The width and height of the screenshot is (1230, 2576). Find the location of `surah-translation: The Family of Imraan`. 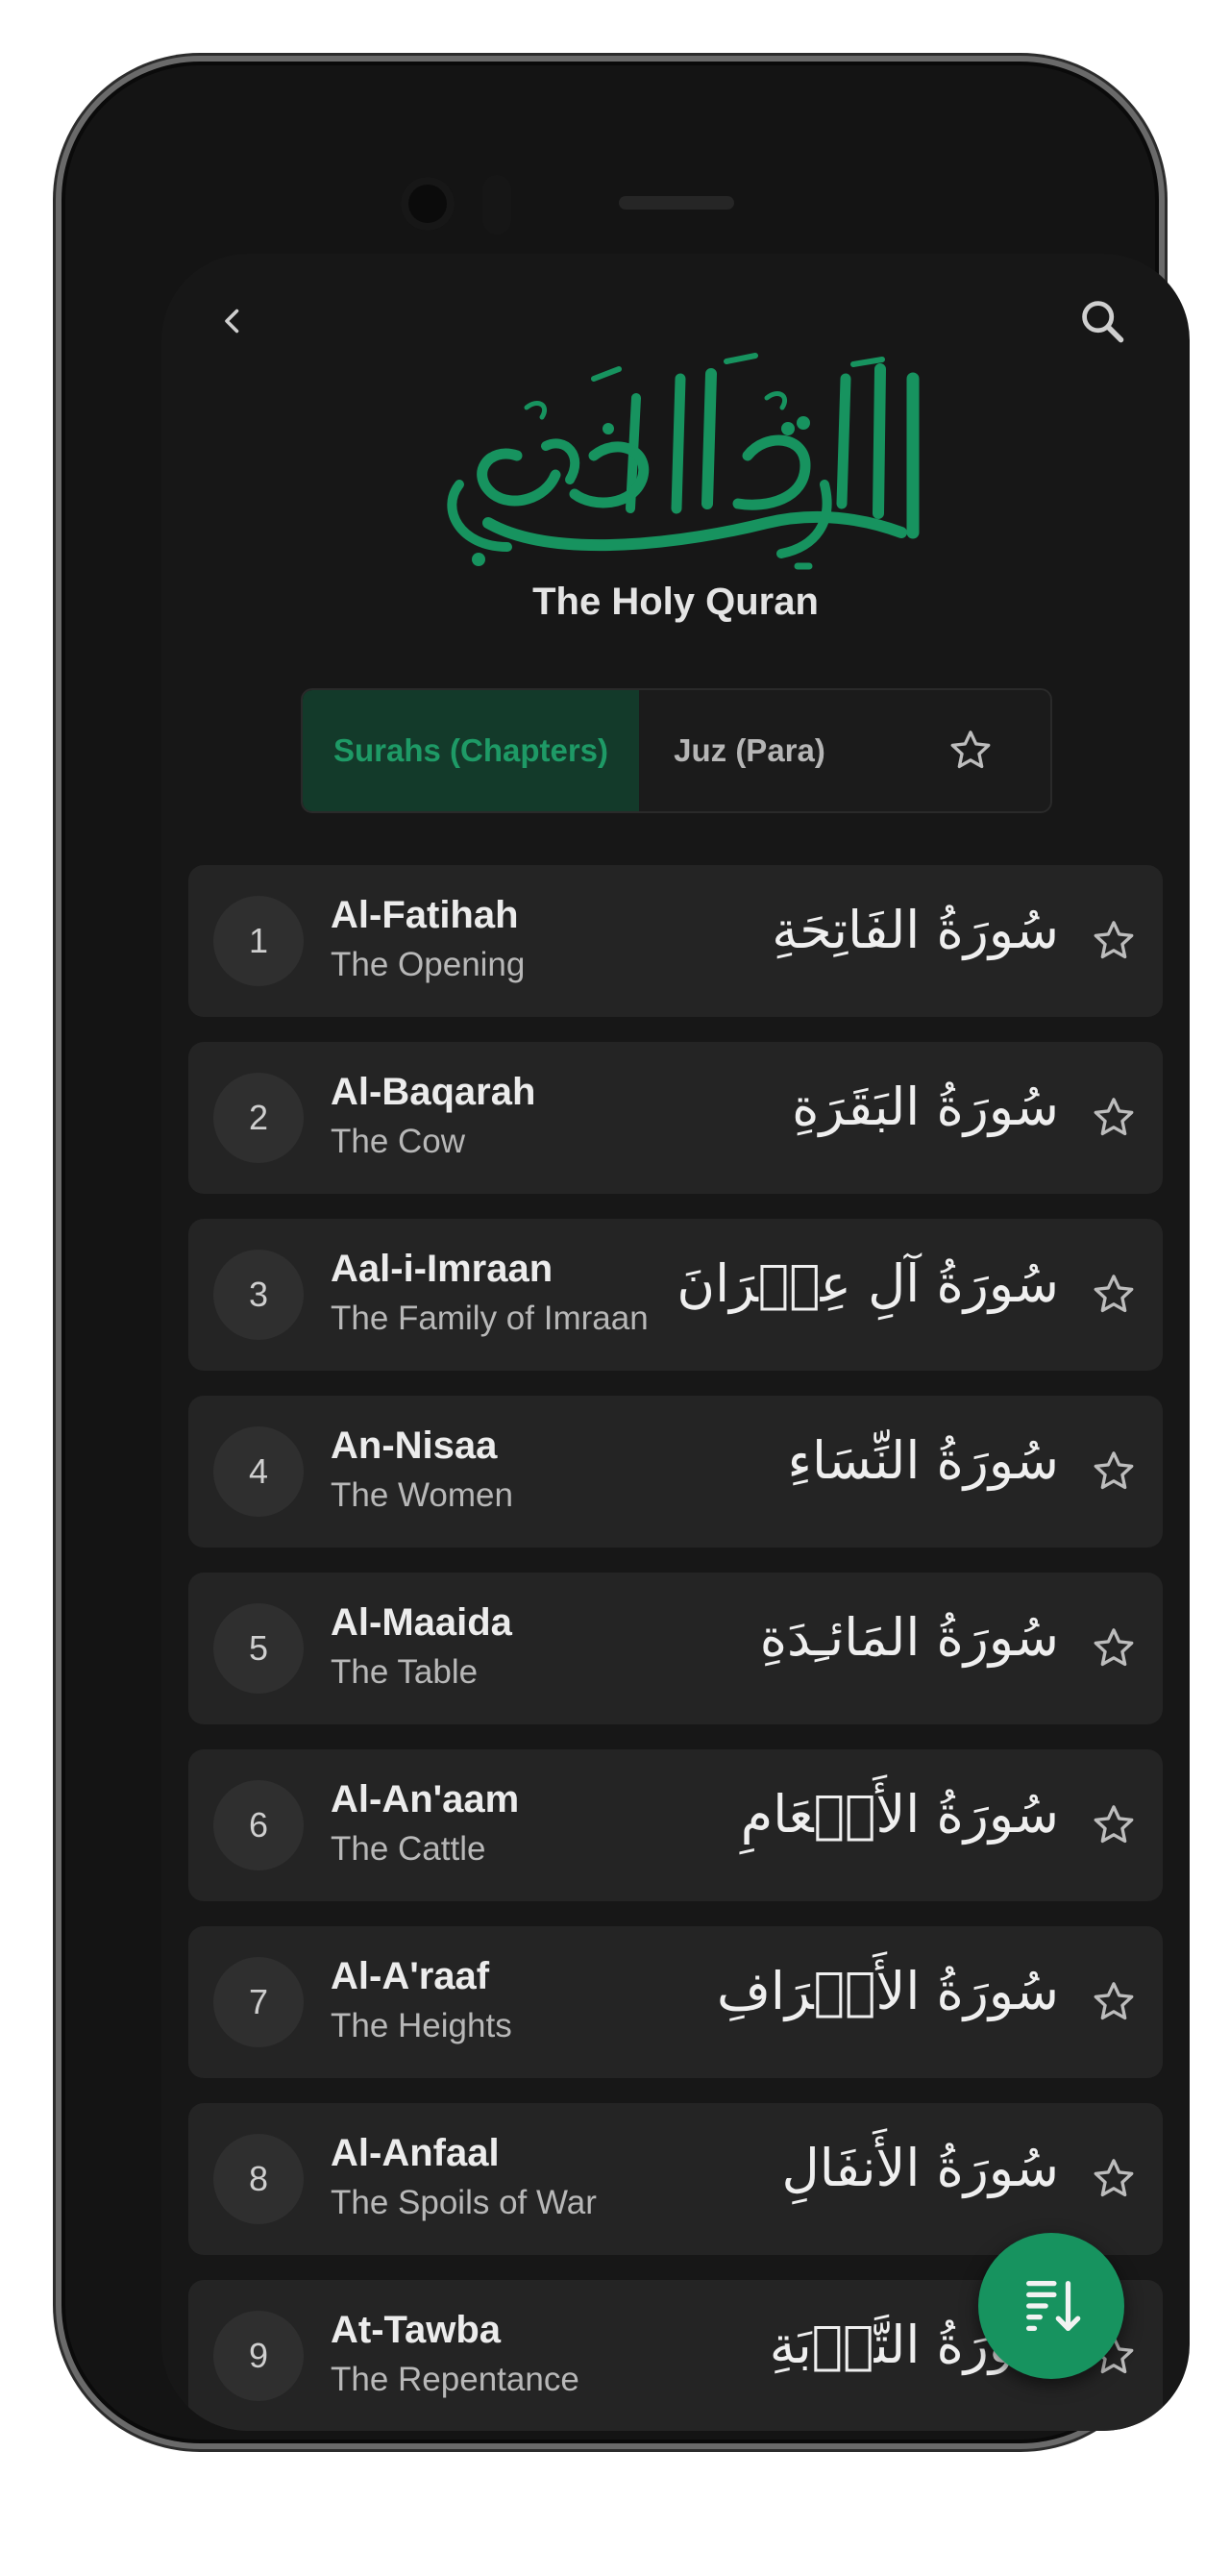

surah-translation: The Family of Imraan is located at coordinates (490, 1319).